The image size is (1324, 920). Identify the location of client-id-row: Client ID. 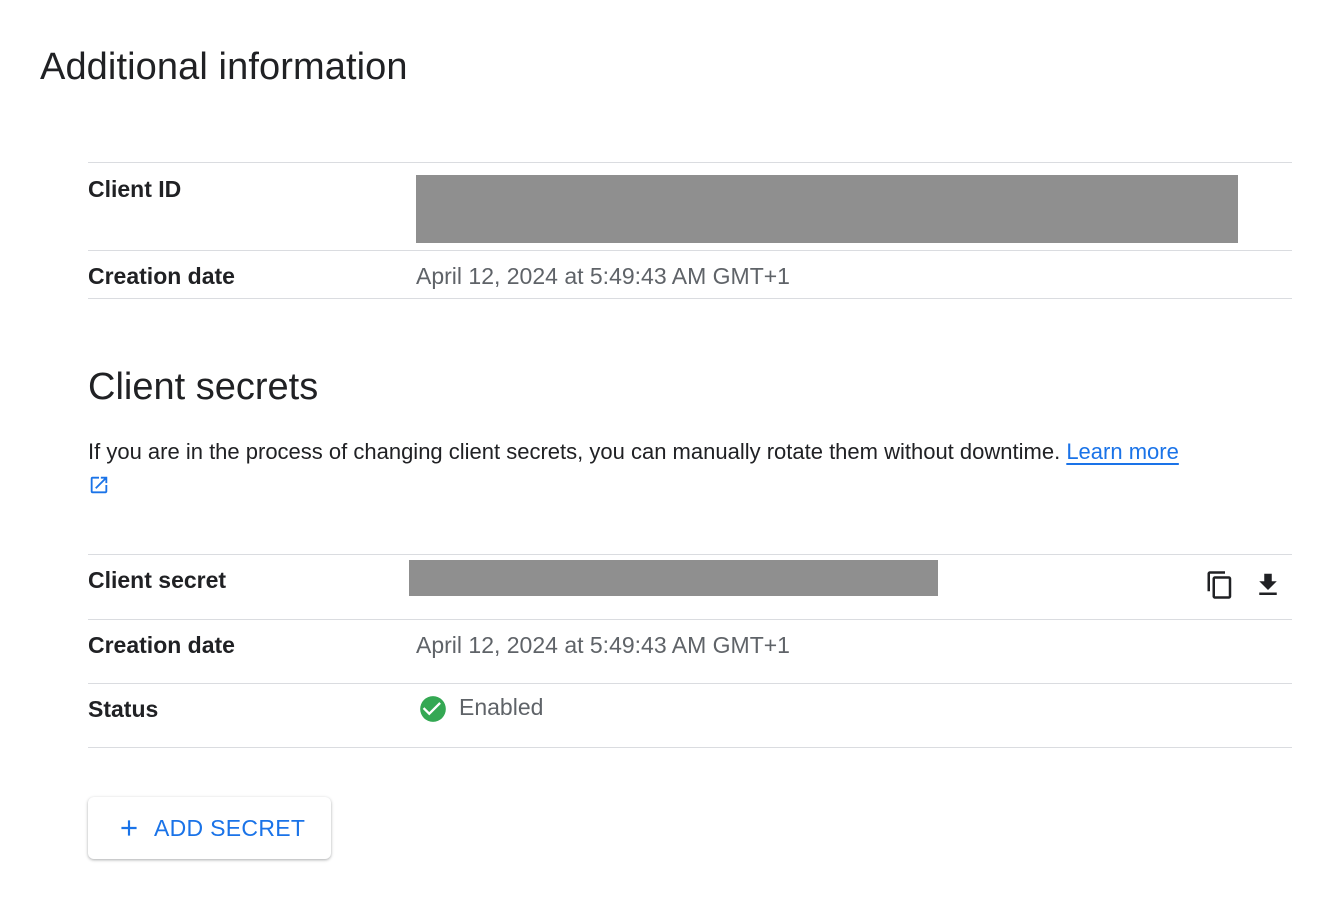
(690, 206).